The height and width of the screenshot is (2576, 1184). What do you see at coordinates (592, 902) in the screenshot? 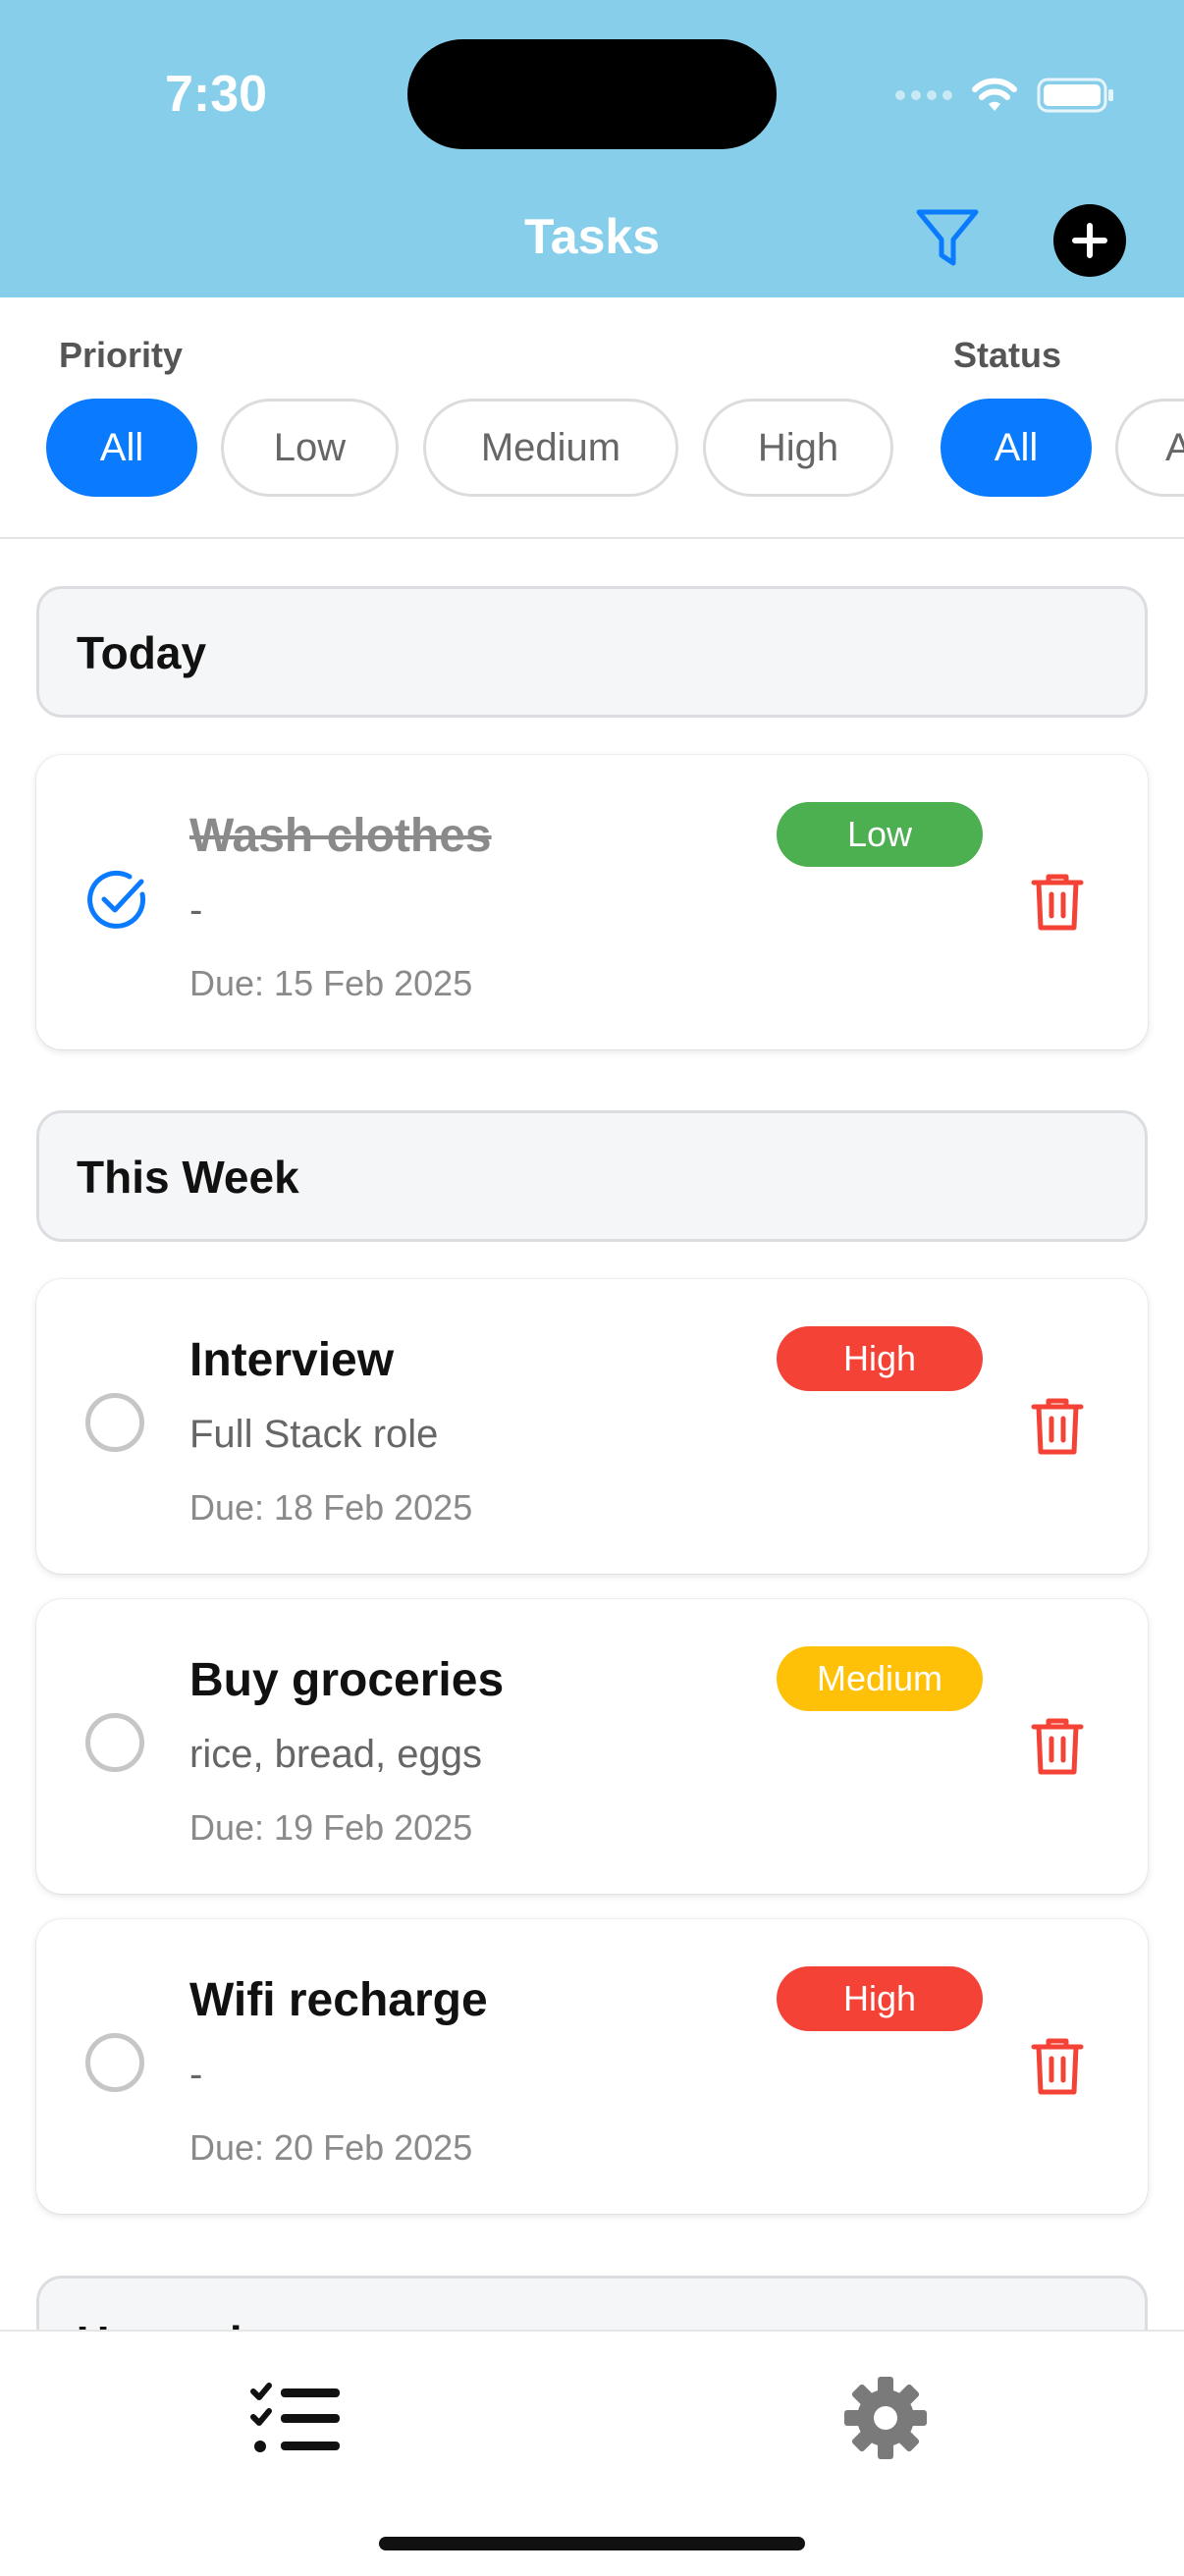
I see `task-card: Wash clothes Low - Due: 15 Feb 2025` at bounding box center [592, 902].